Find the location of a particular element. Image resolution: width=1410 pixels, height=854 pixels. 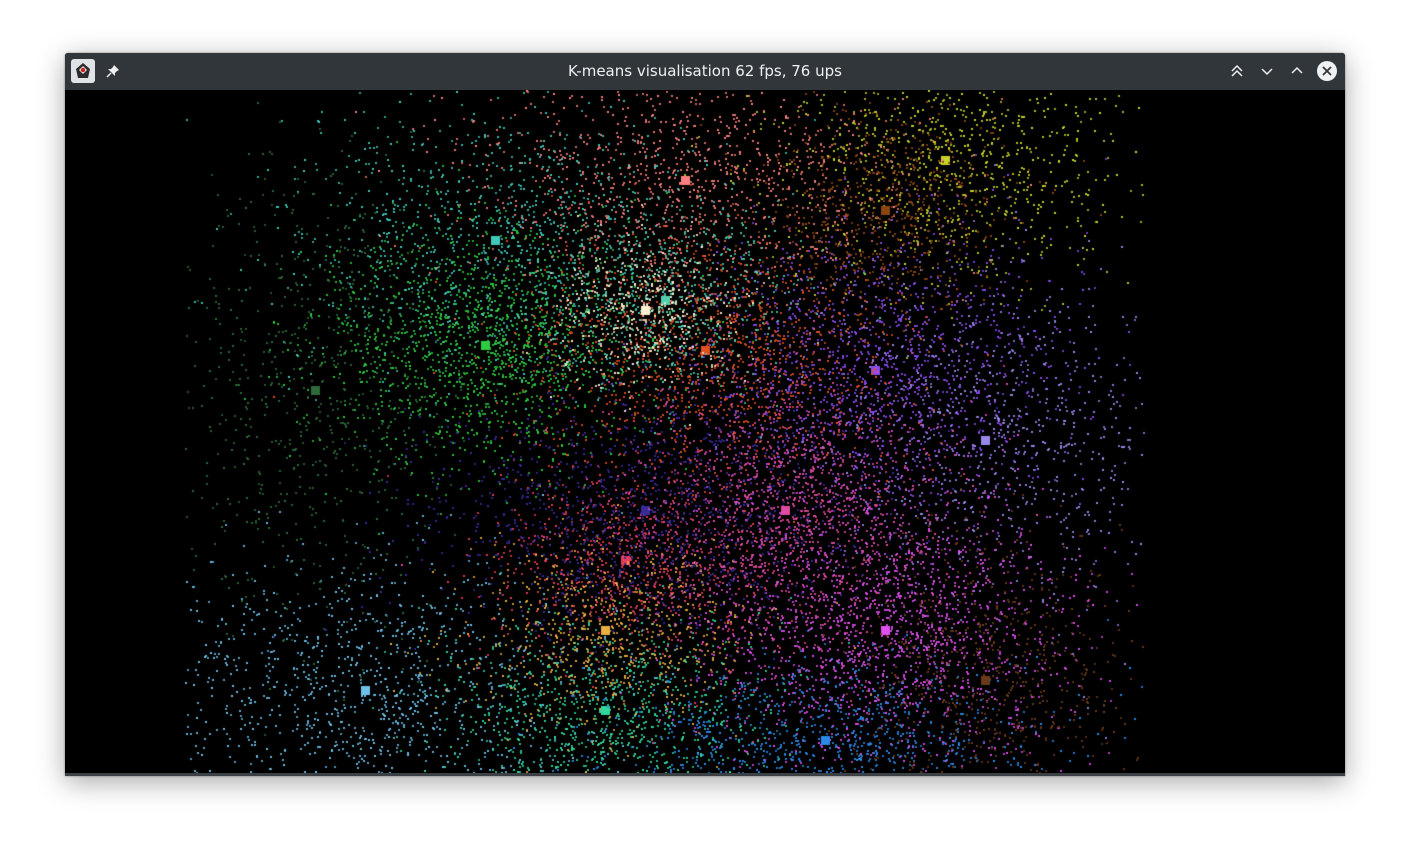

maximize-icon is located at coordinates (1297, 70).